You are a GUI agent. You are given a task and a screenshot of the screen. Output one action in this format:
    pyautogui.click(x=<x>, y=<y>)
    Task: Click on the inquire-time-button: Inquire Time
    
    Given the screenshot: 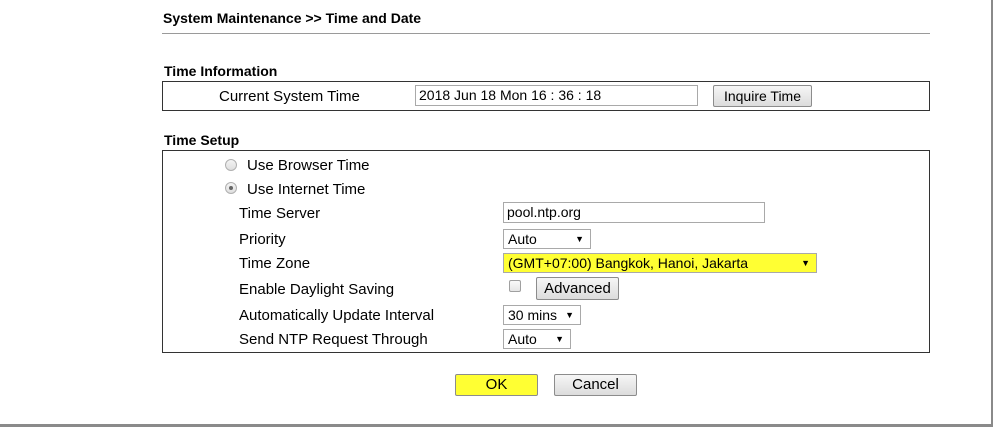 What is the action you would take?
    pyautogui.click(x=762, y=96)
    